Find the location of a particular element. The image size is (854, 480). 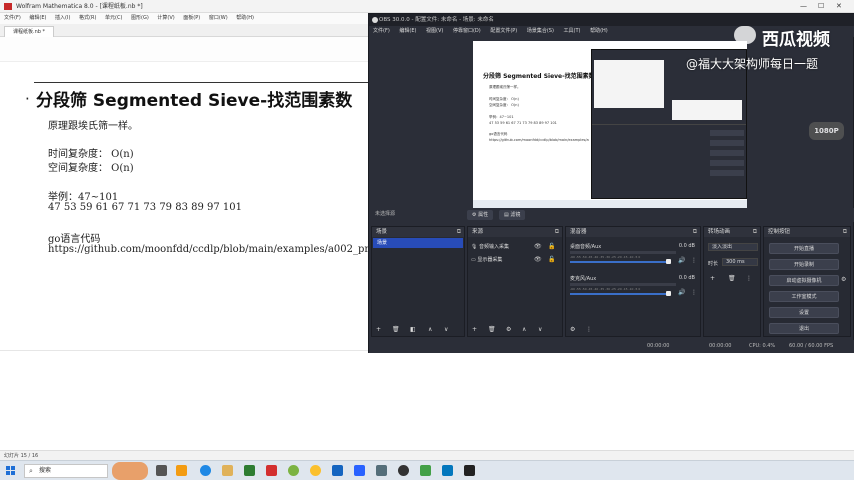

exit-button: 退出 is located at coordinates (804, 328).